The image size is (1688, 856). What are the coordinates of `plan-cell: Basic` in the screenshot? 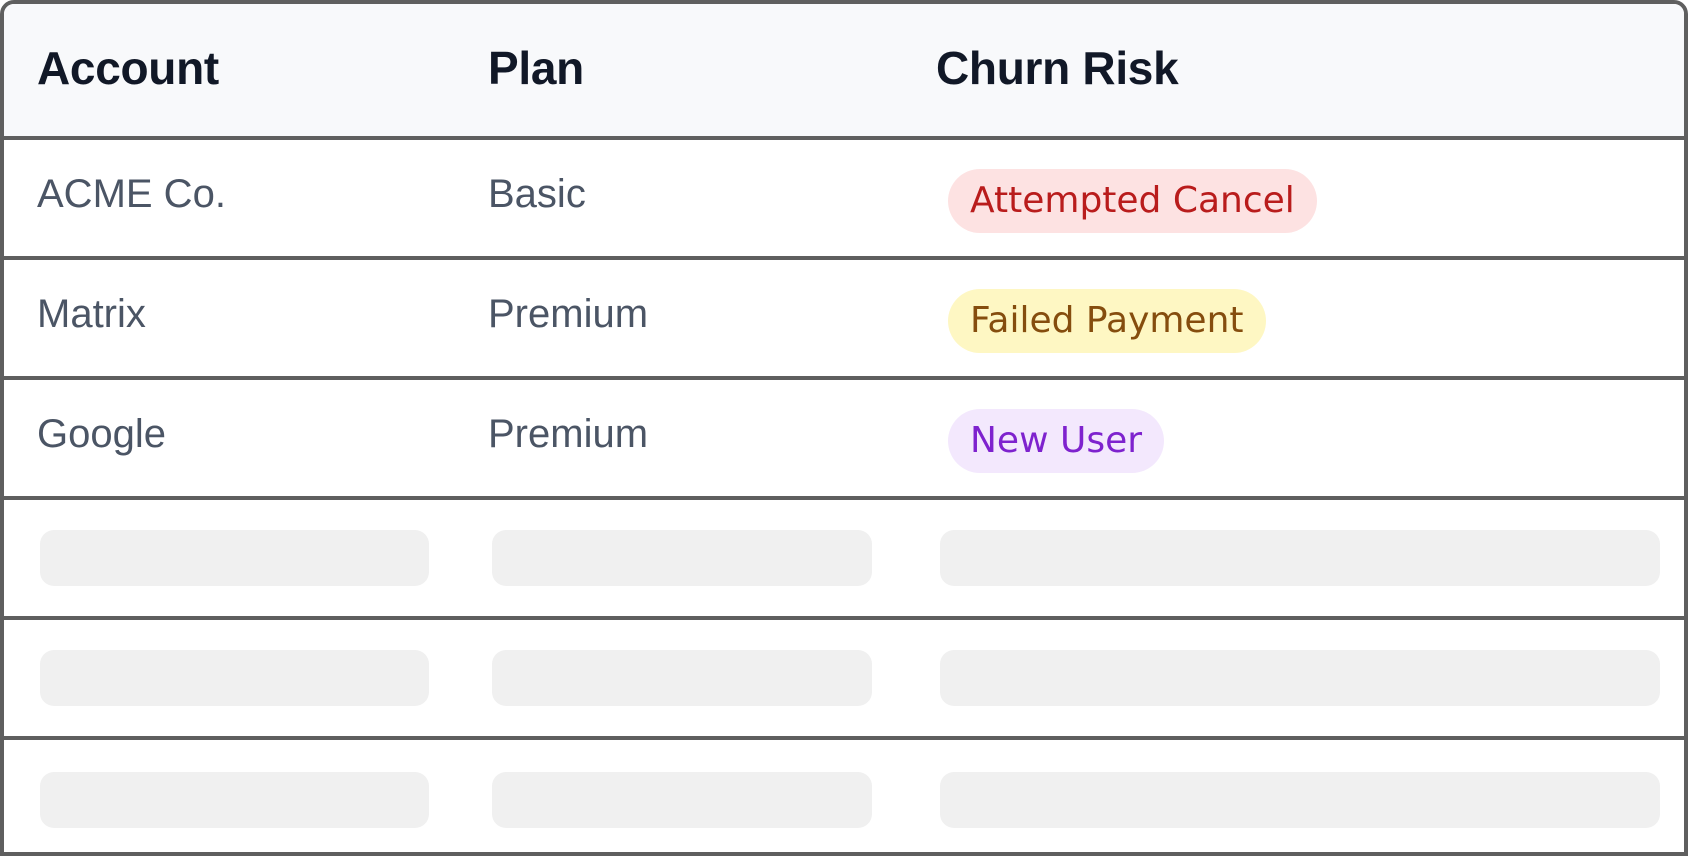 It's located at (537, 193).